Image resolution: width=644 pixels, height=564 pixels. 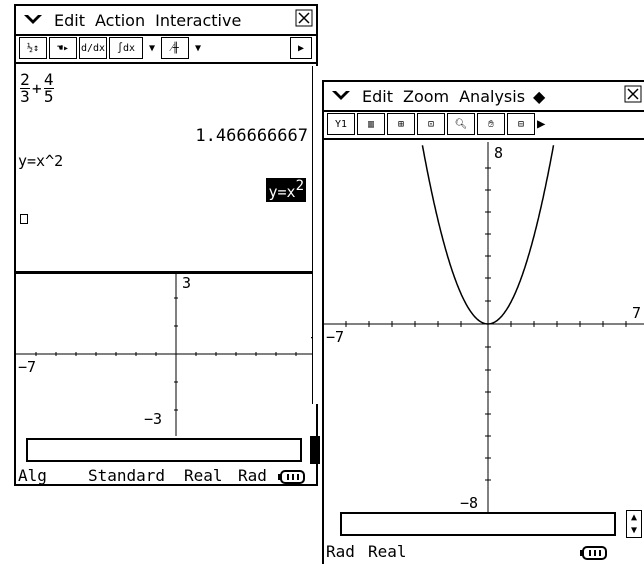 I want to click on graph-menubar: Edit Zoom Analysis ◆, so click(x=484, y=97).